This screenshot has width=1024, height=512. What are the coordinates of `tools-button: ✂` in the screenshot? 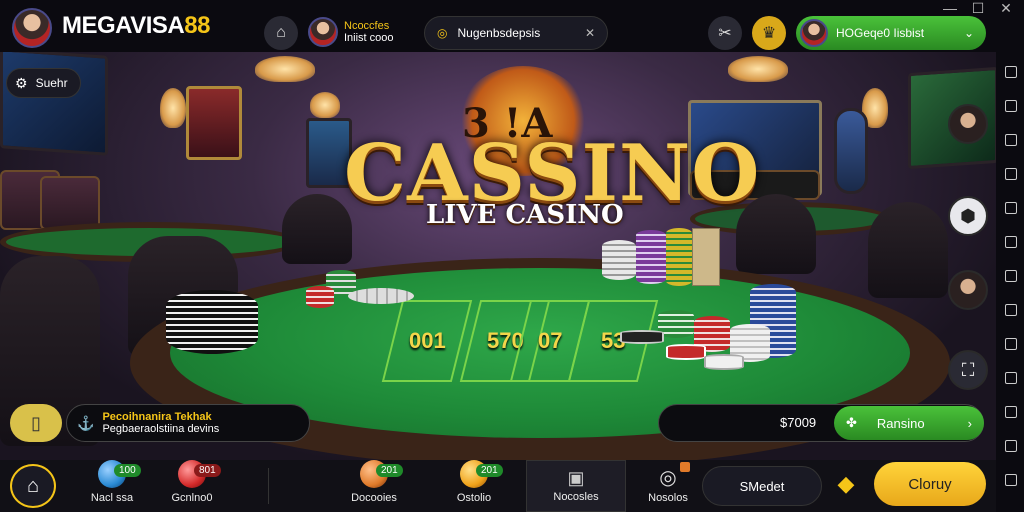 It's located at (725, 33).